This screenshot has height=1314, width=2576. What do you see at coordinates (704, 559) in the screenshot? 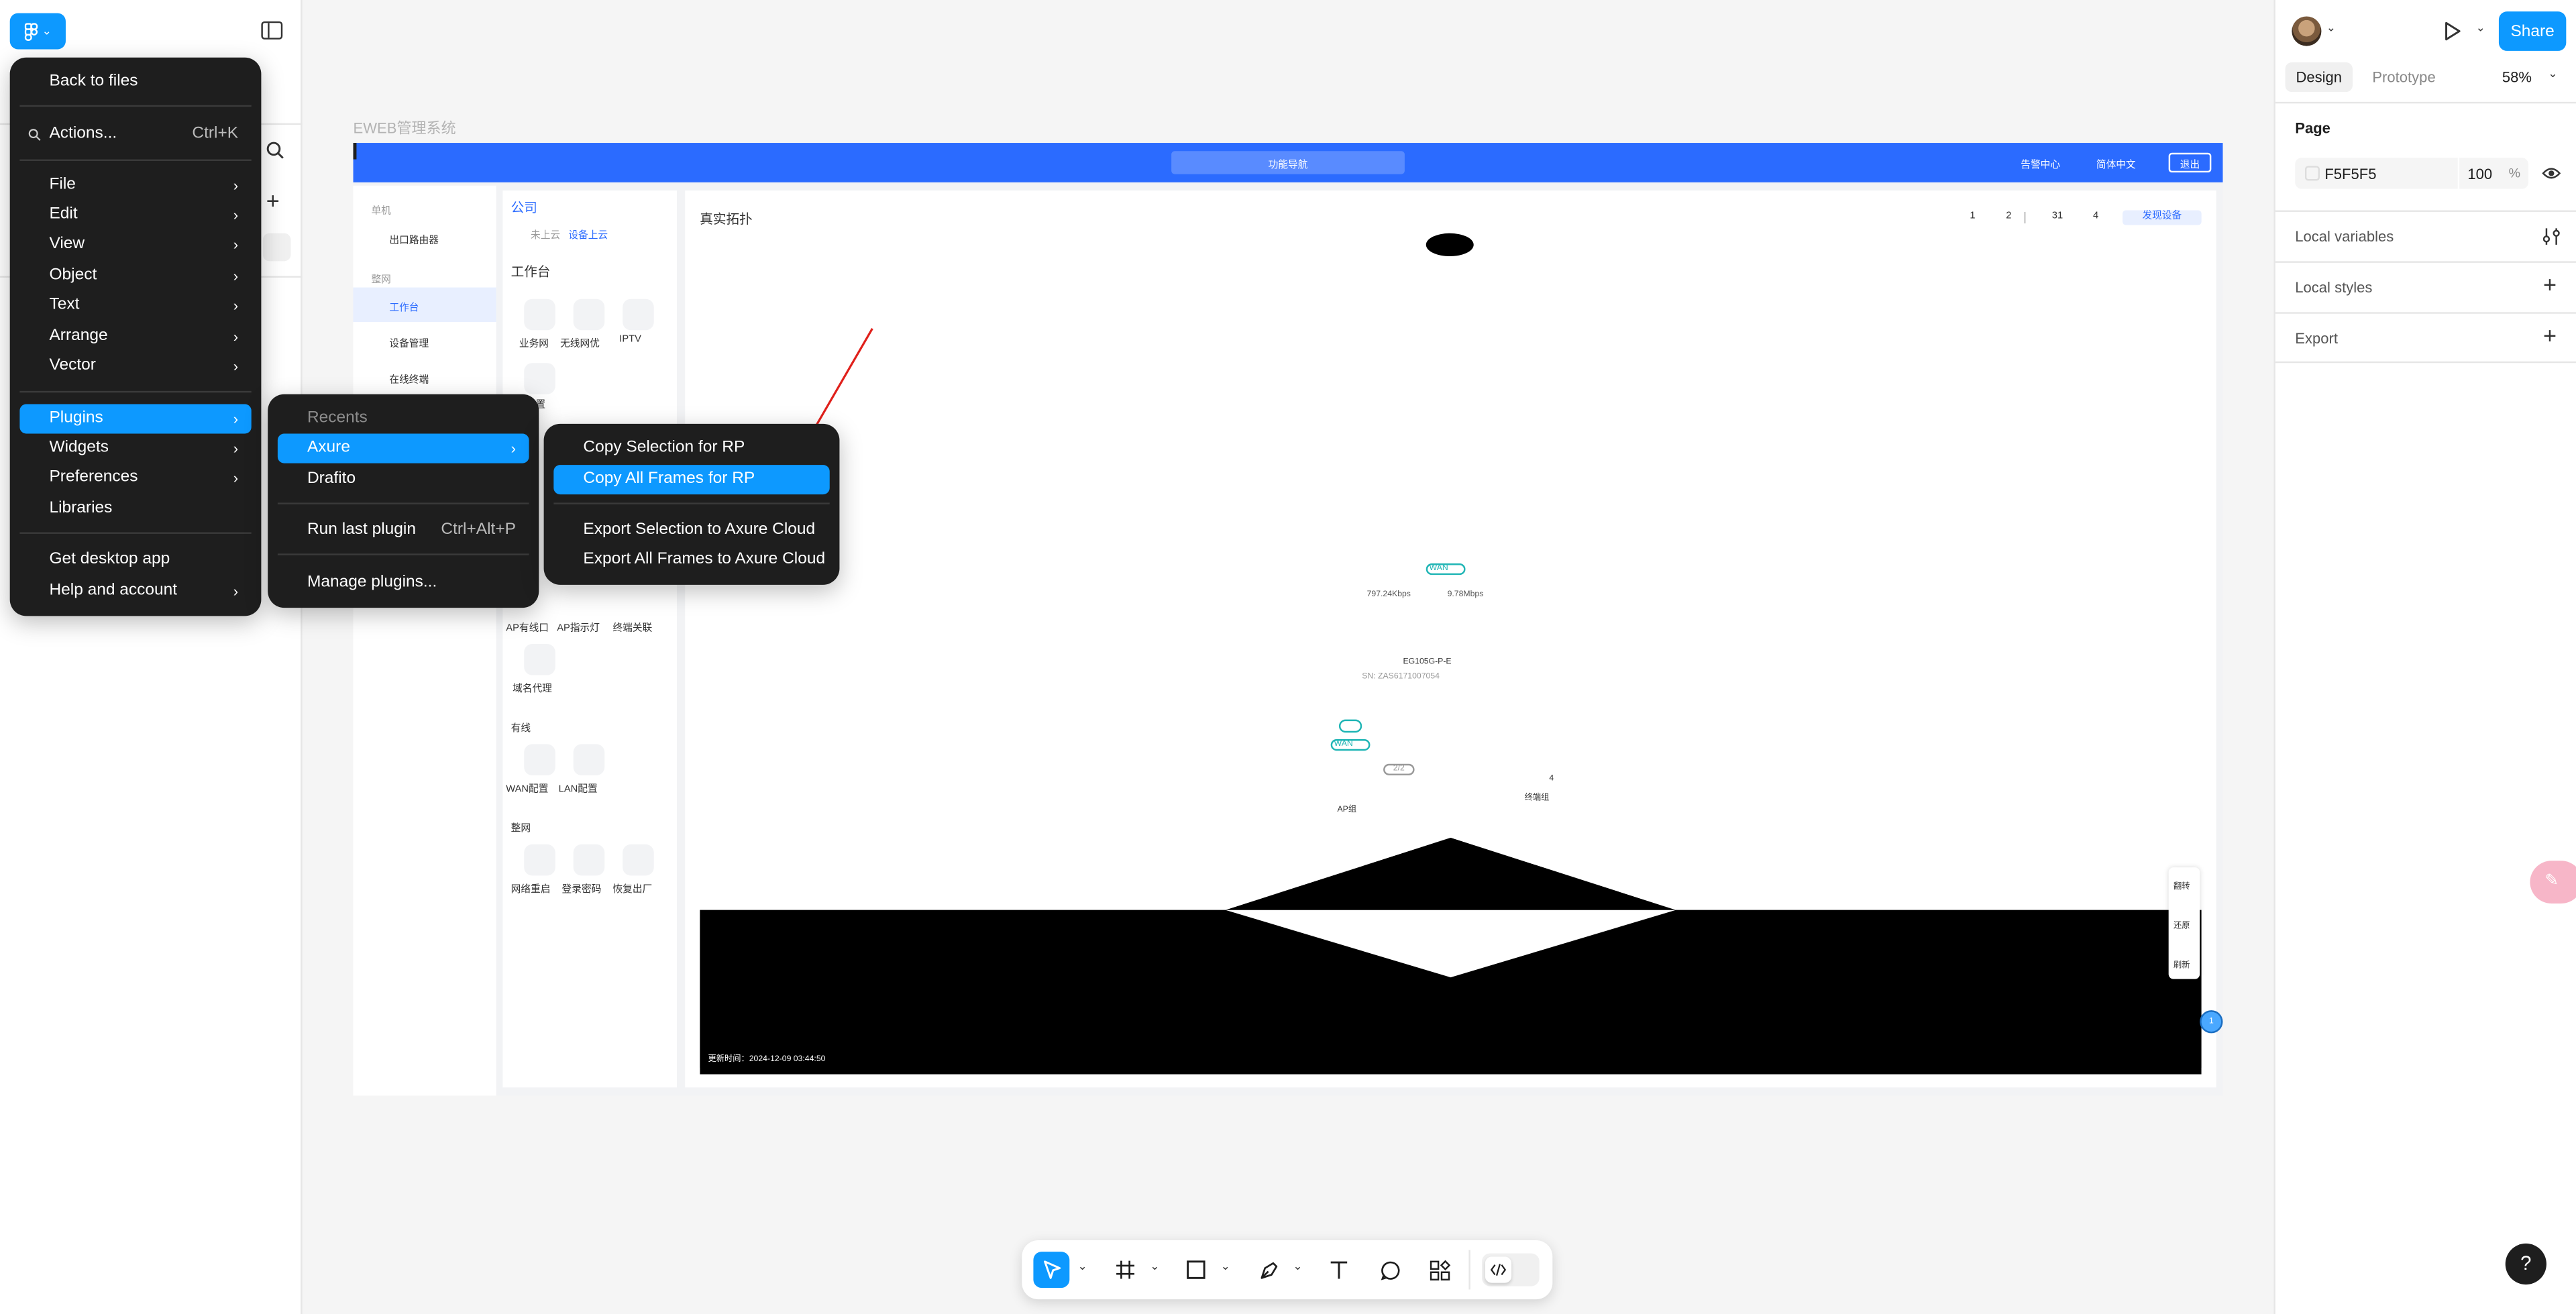
I see `menu-item-label: Export All Frames to Axure Cloud` at bounding box center [704, 559].